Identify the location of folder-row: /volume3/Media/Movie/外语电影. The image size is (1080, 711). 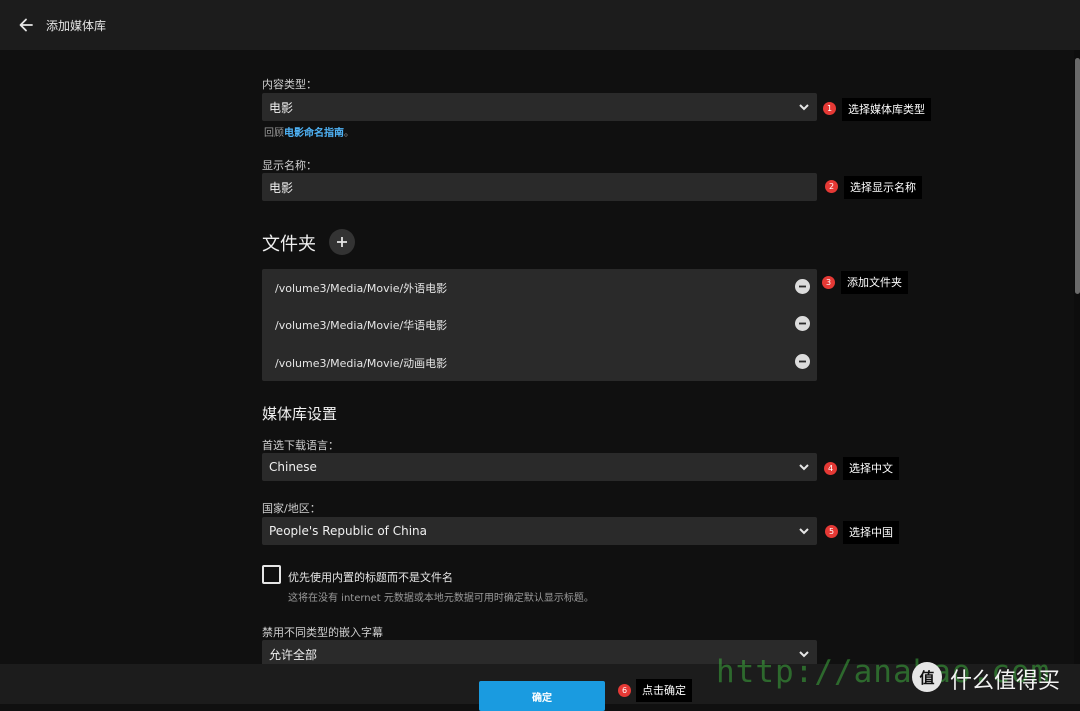
(539, 287).